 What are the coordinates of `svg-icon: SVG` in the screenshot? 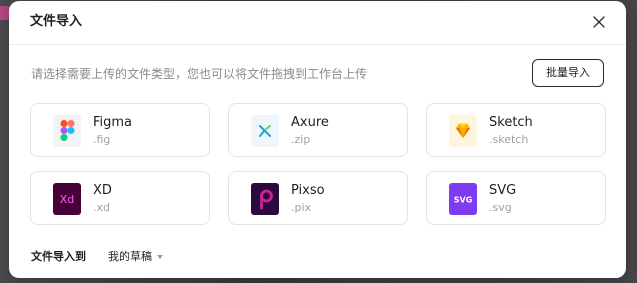 It's located at (463, 199).